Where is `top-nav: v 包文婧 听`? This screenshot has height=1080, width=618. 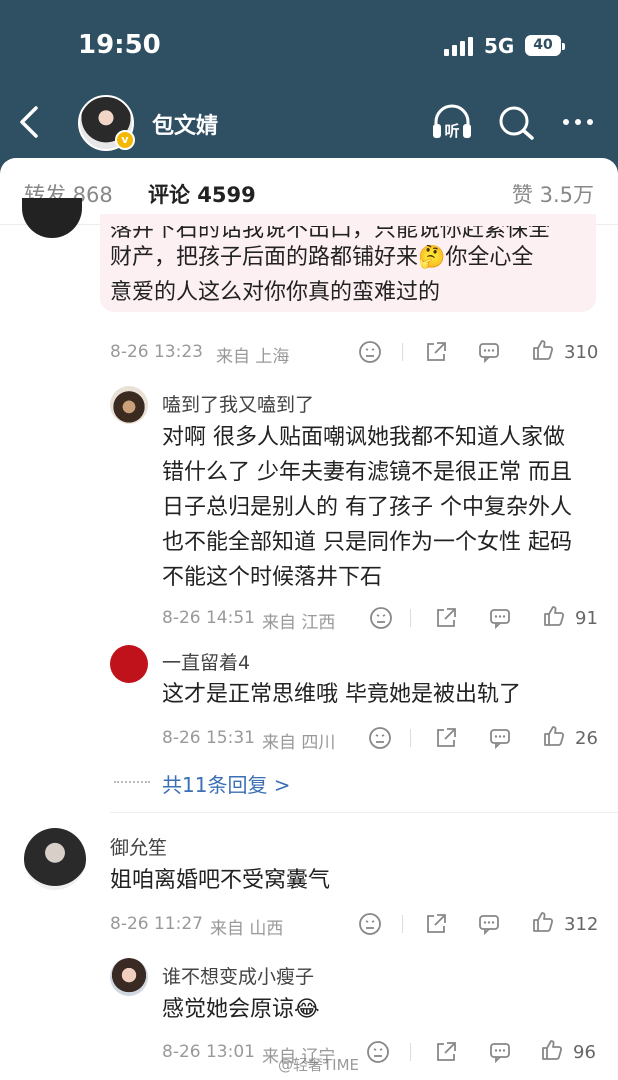 top-nav: v 包文婧 听 is located at coordinates (309, 124).